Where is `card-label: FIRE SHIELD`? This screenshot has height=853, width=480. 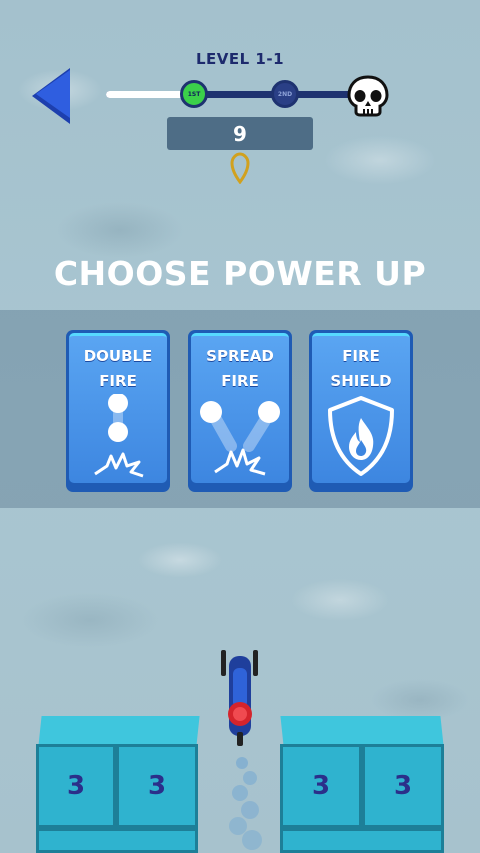 card-label: FIRE SHIELD is located at coordinates (361, 368).